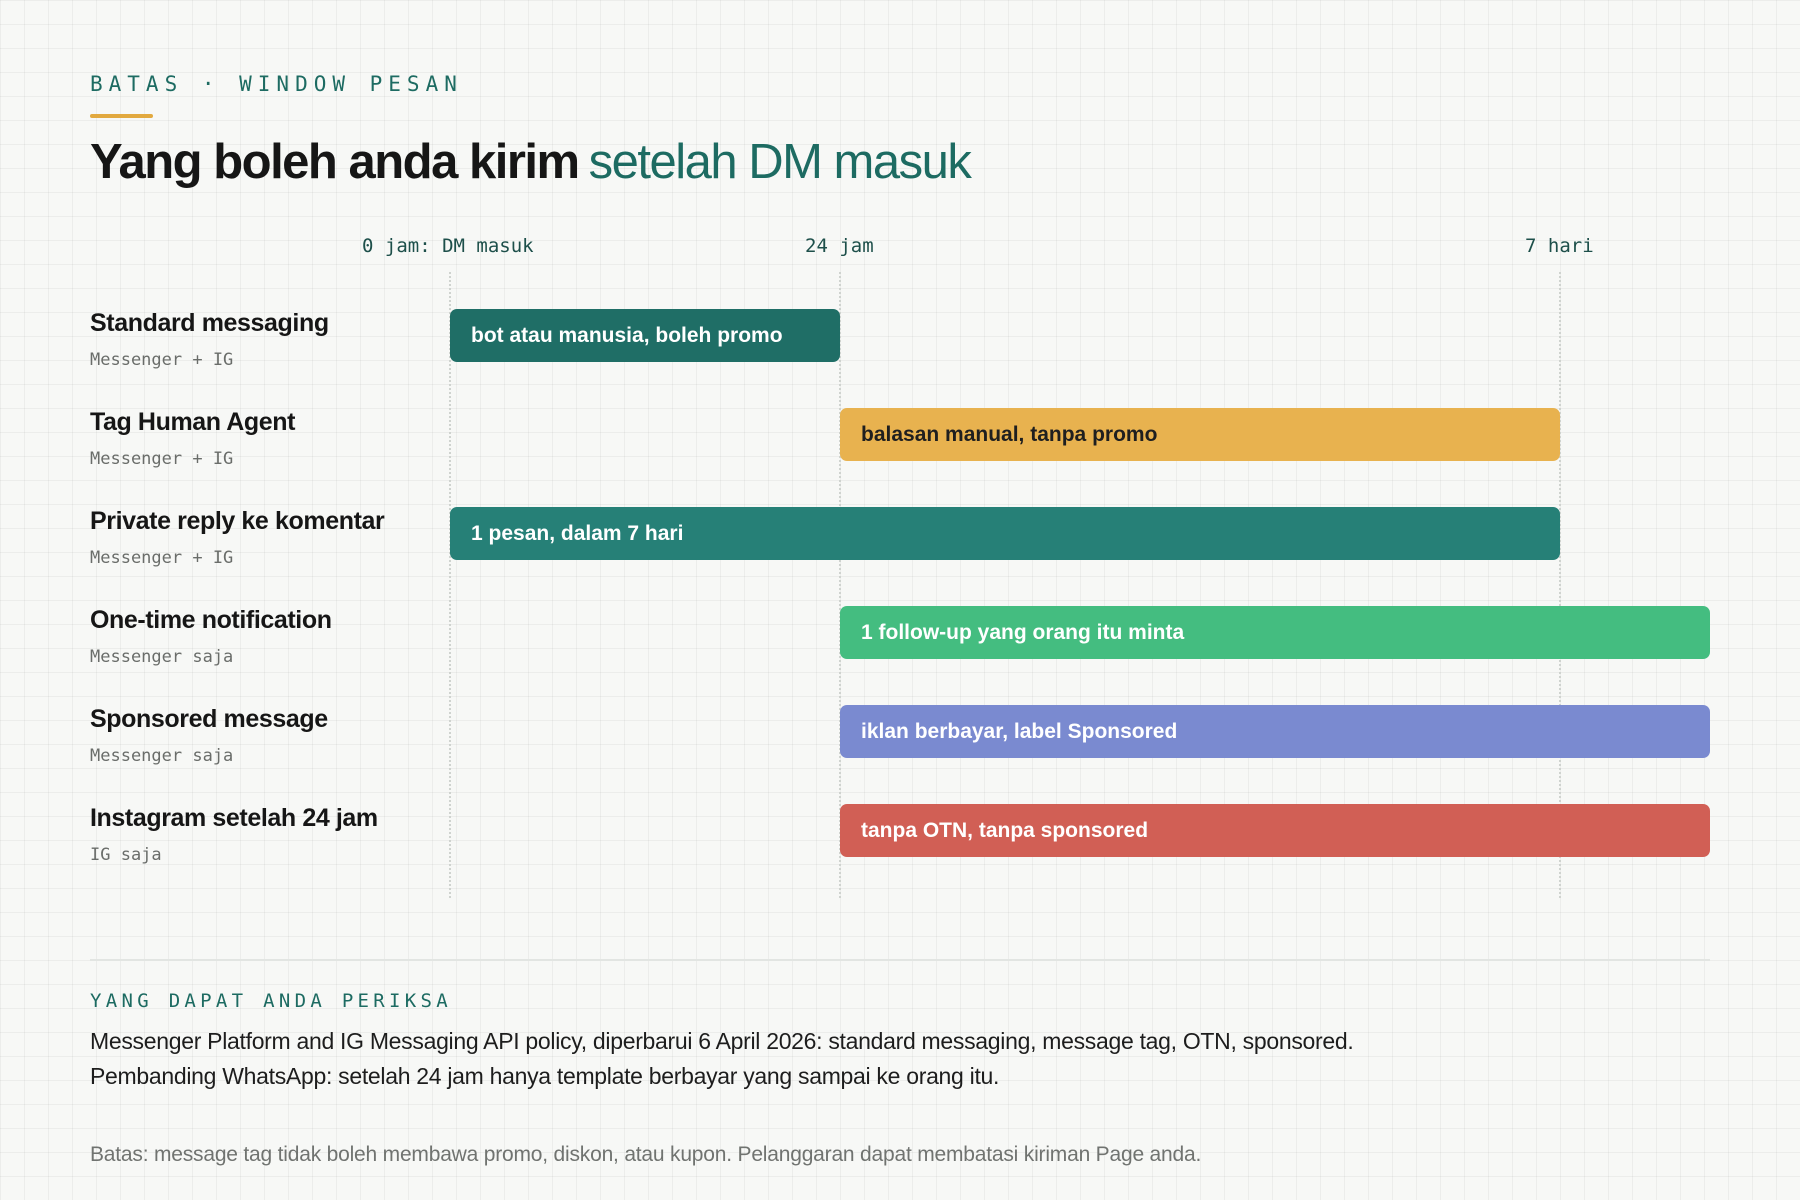  I want to click on row-name-private-reply: Private reply ke komentar, so click(237, 521).